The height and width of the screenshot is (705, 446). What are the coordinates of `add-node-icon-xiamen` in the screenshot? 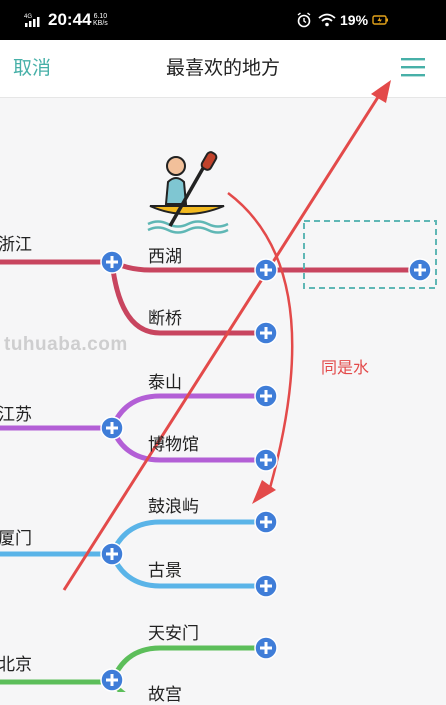 It's located at (112, 554).